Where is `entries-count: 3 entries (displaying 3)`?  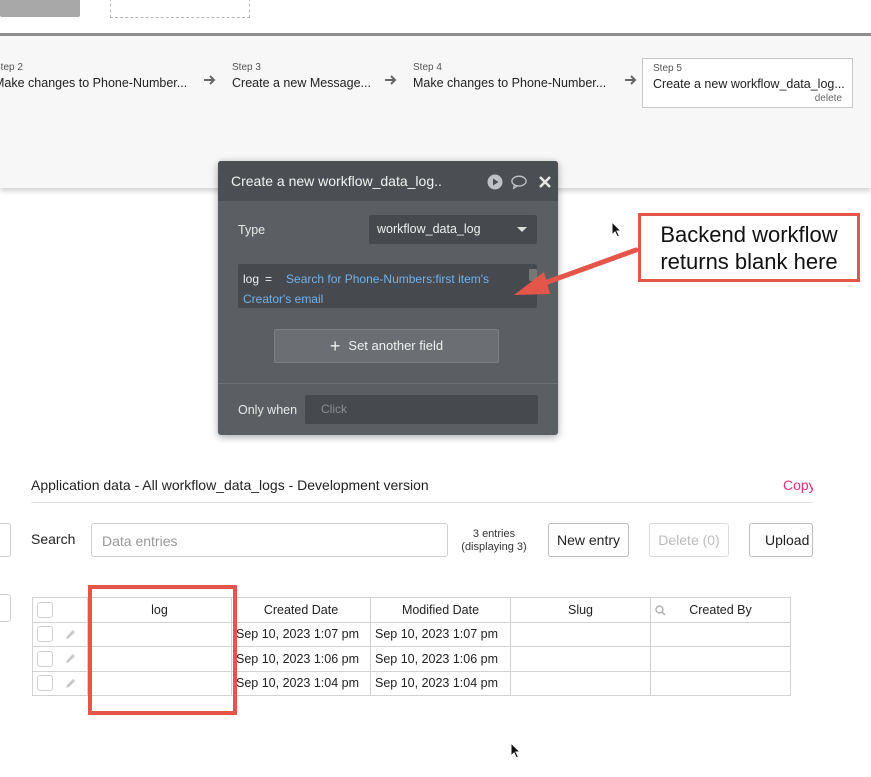 entries-count: 3 entries (displaying 3) is located at coordinates (494, 541).